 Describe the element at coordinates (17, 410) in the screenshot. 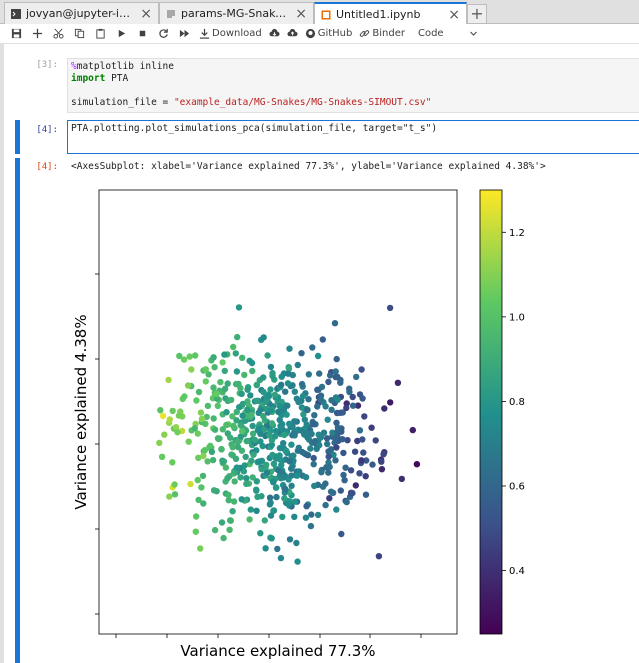

I see `output-collapser` at that location.